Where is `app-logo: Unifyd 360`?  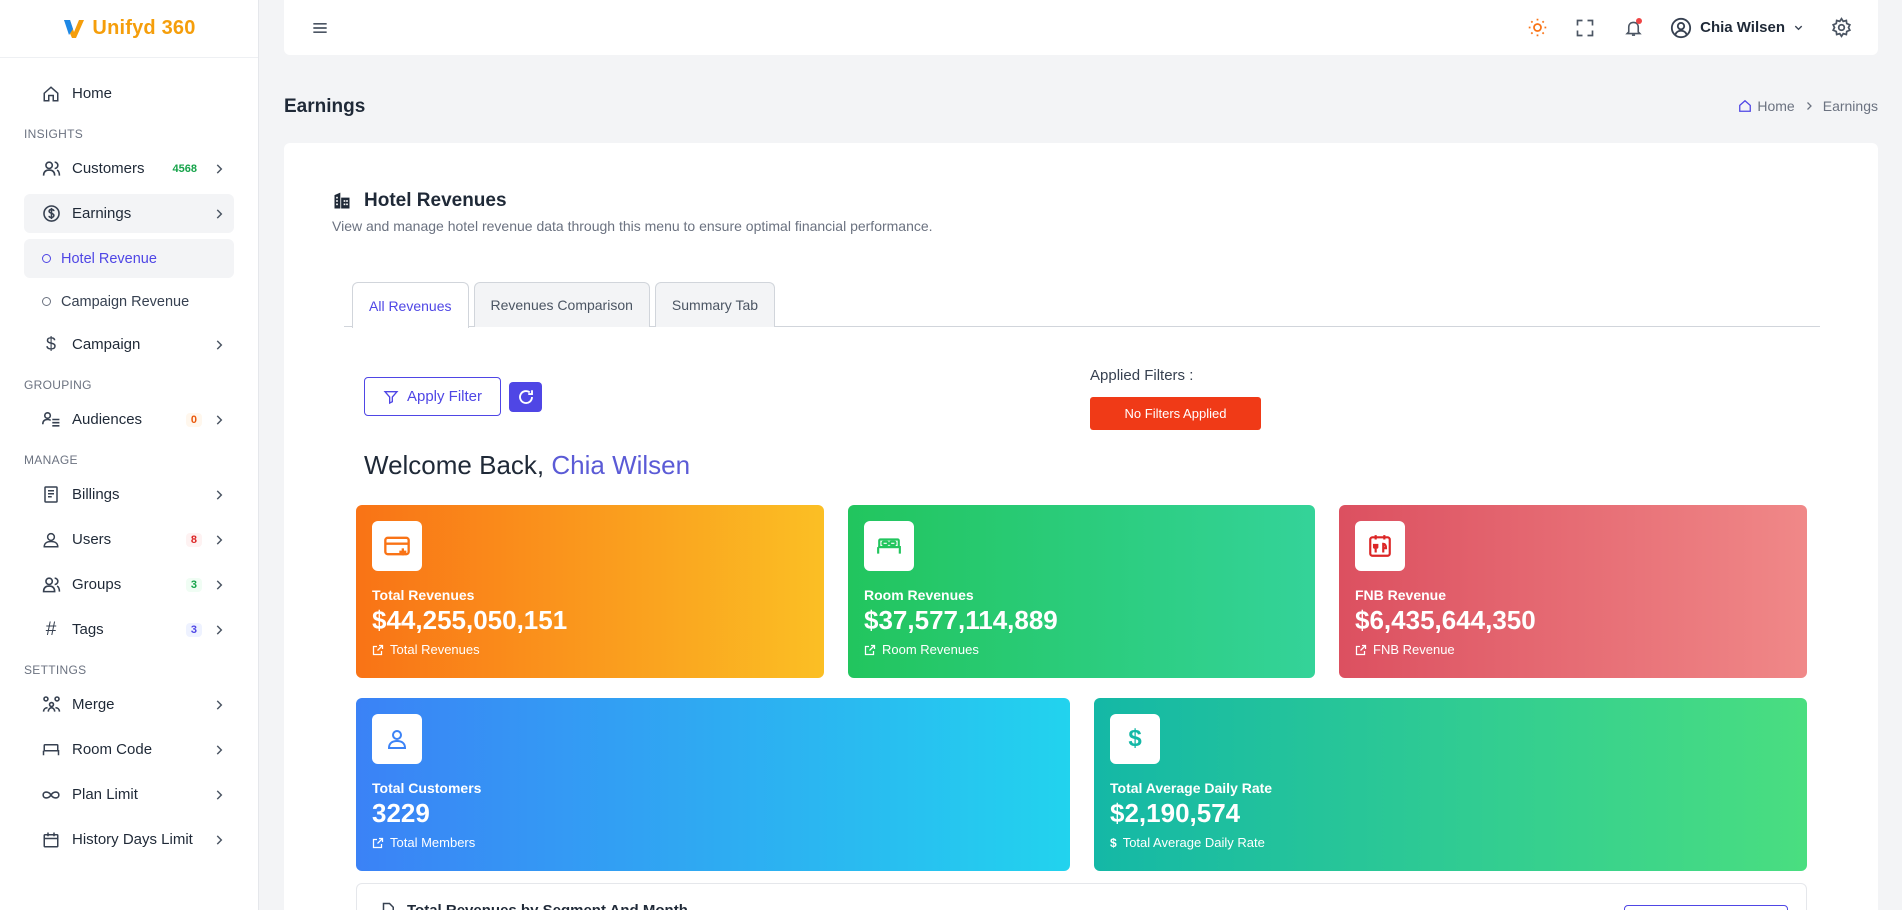
app-logo: Unifyd 360 is located at coordinates (129, 29).